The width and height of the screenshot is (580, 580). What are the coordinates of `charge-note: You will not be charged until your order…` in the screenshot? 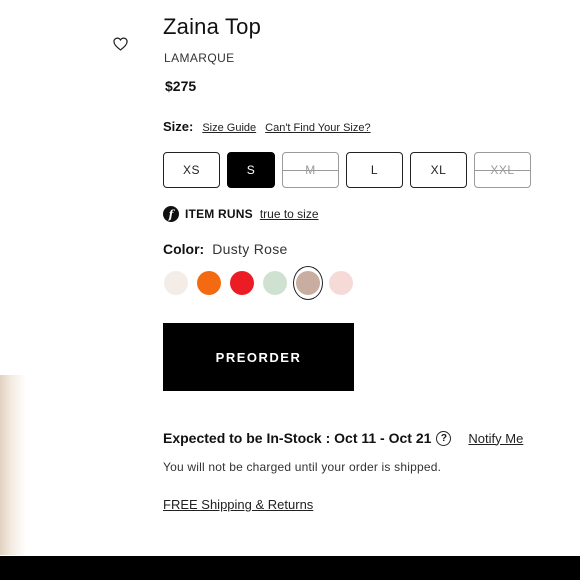 It's located at (302, 467).